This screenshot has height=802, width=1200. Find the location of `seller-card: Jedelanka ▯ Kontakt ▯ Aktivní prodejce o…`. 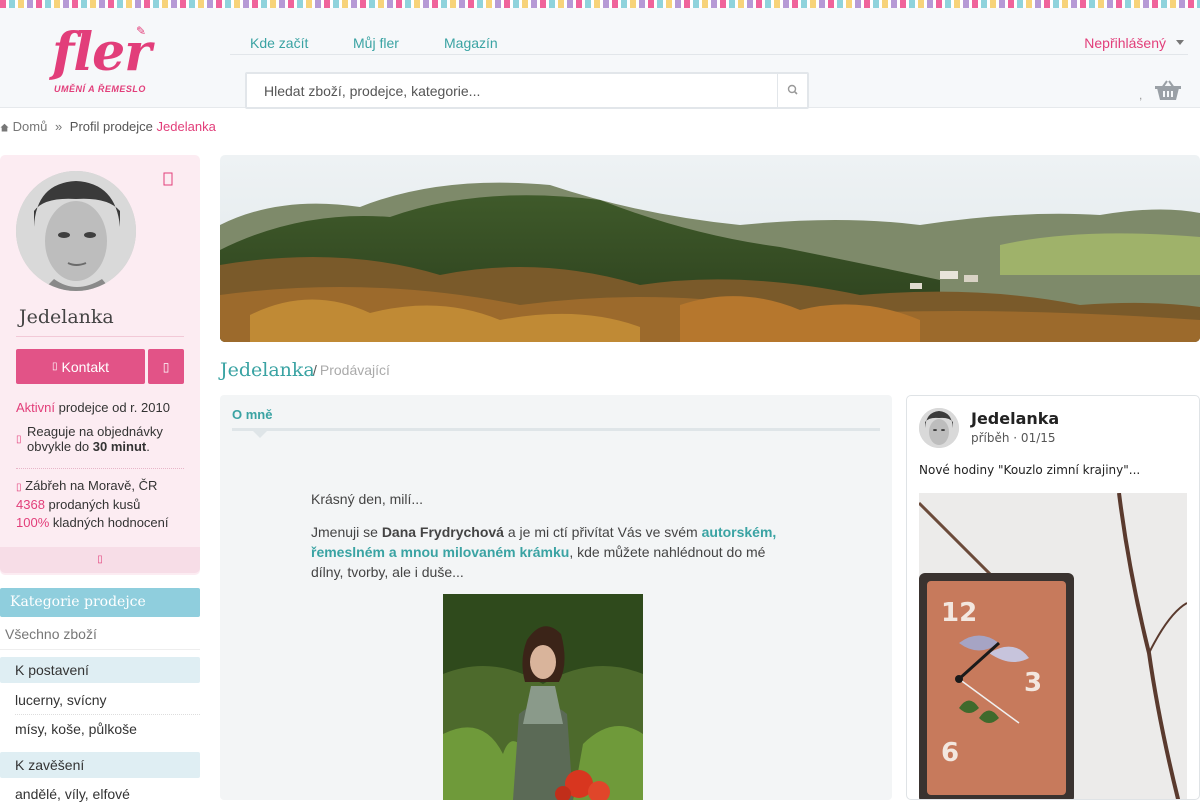

seller-card: Jedelanka ▯ Kontakt ▯ Aktivní prodejce o… is located at coordinates (100, 365).